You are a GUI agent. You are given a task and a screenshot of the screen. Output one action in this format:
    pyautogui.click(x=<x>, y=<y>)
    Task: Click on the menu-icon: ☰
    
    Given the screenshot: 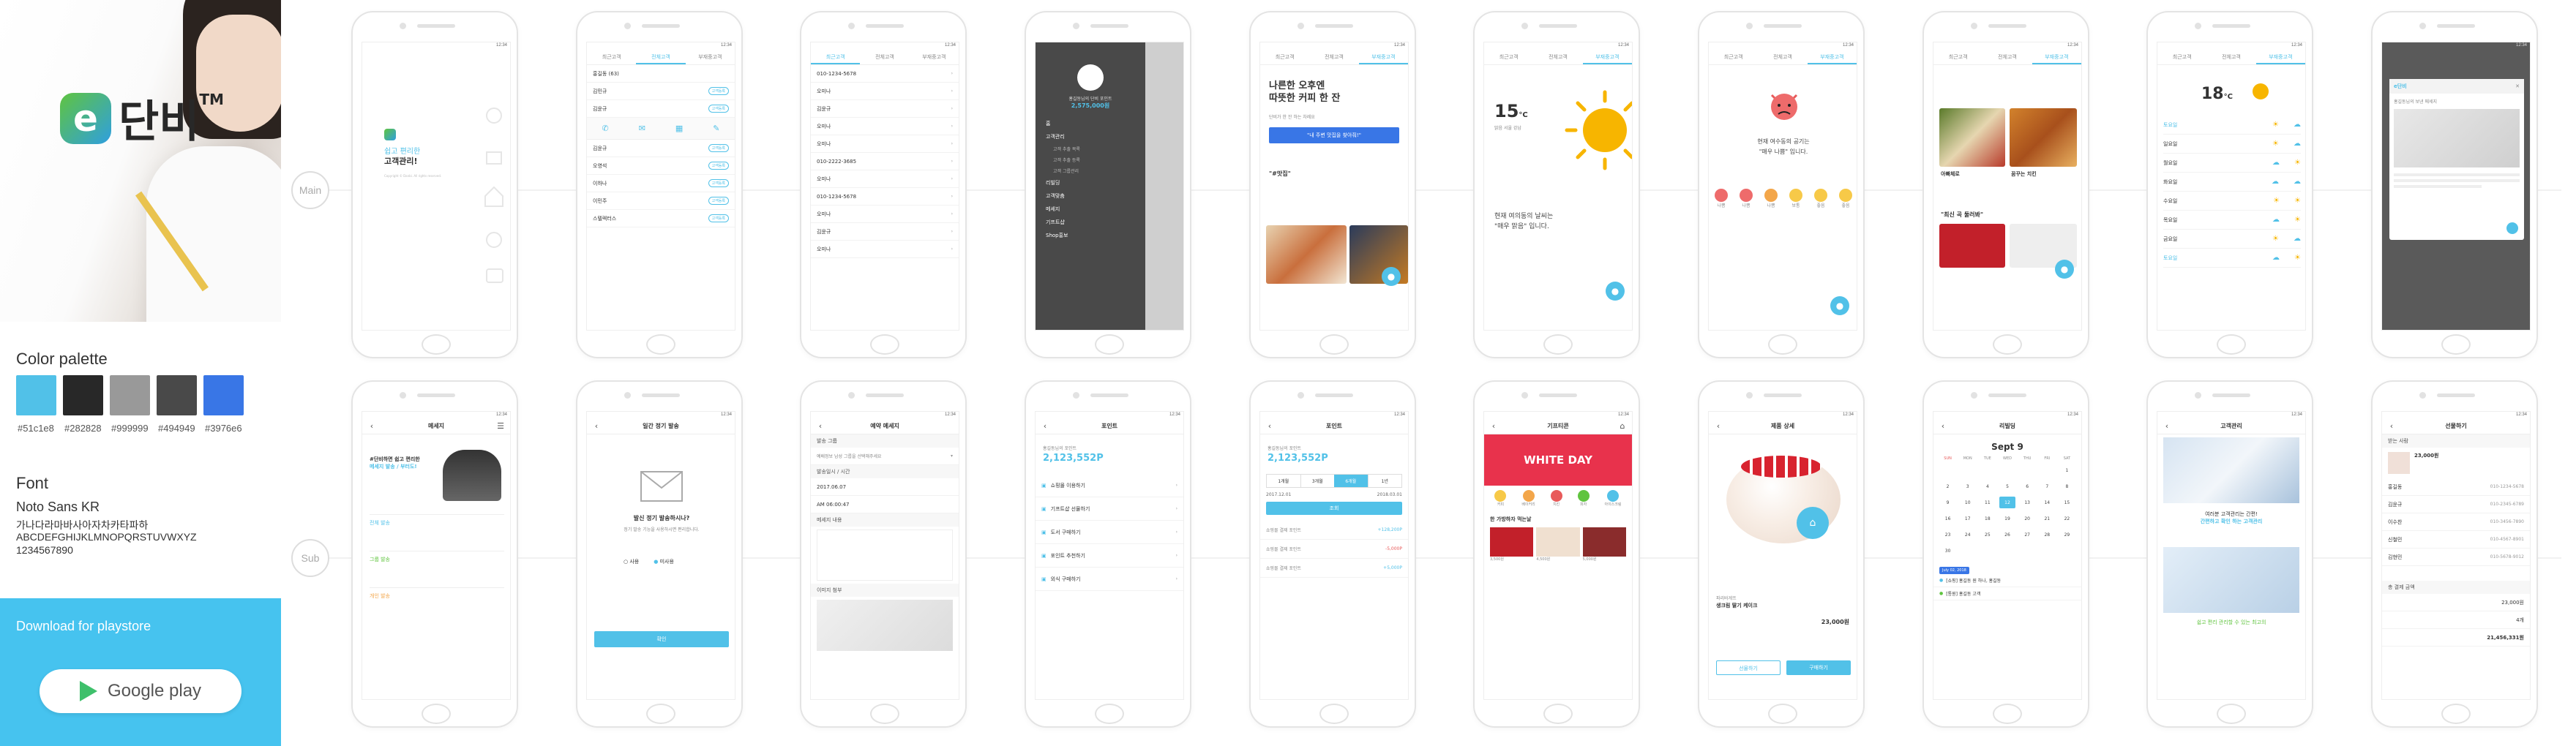 What is the action you would take?
    pyautogui.click(x=500, y=426)
    